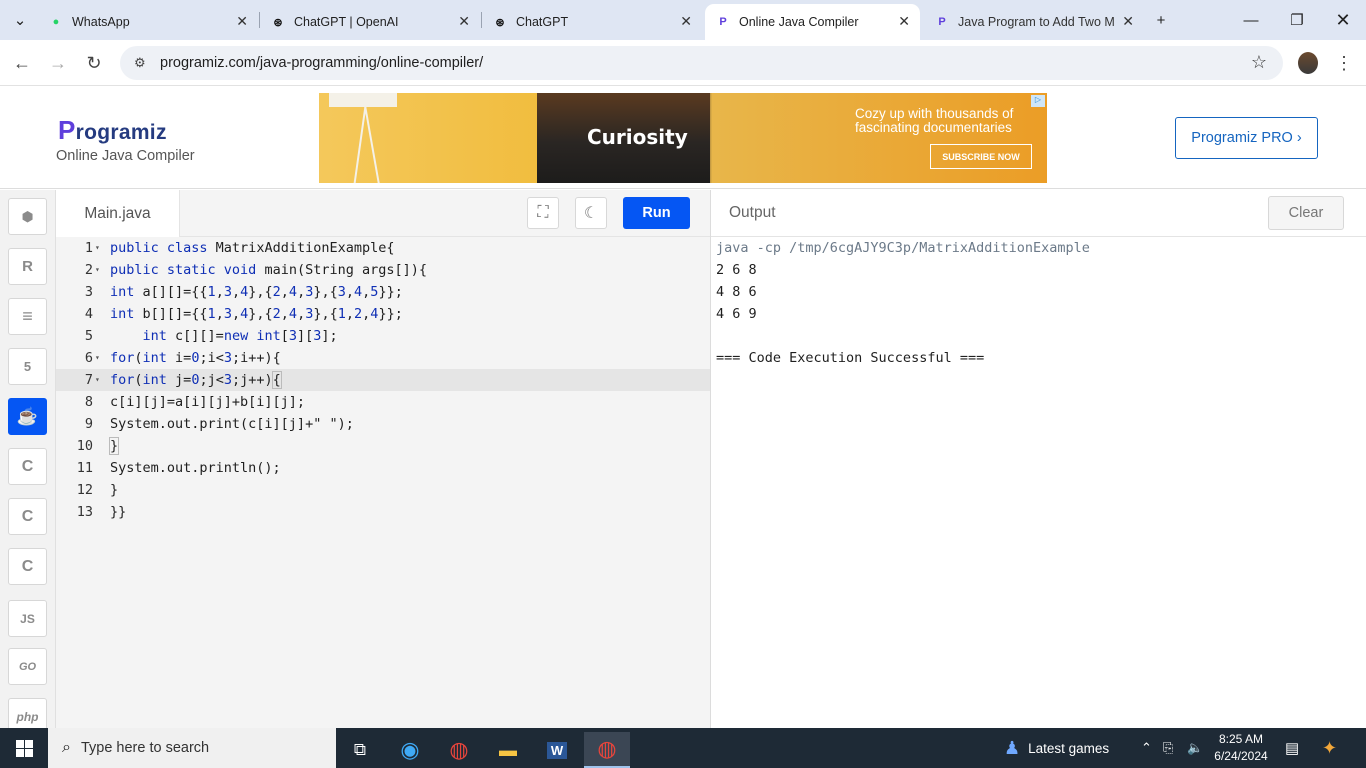 The height and width of the screenshot is (768, 1366). Describe the element at coordinates (1038, 213) in the screenshot. I see `output-header: Output Clear` at that location.